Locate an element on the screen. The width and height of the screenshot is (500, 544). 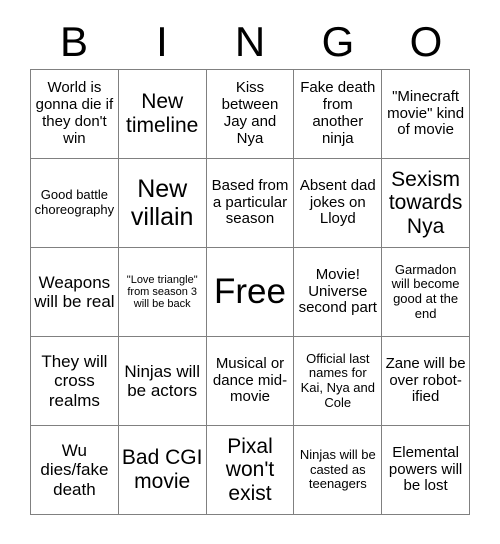
bingo-cell-label: Based from a particular season is located at coordinates (250, 202).